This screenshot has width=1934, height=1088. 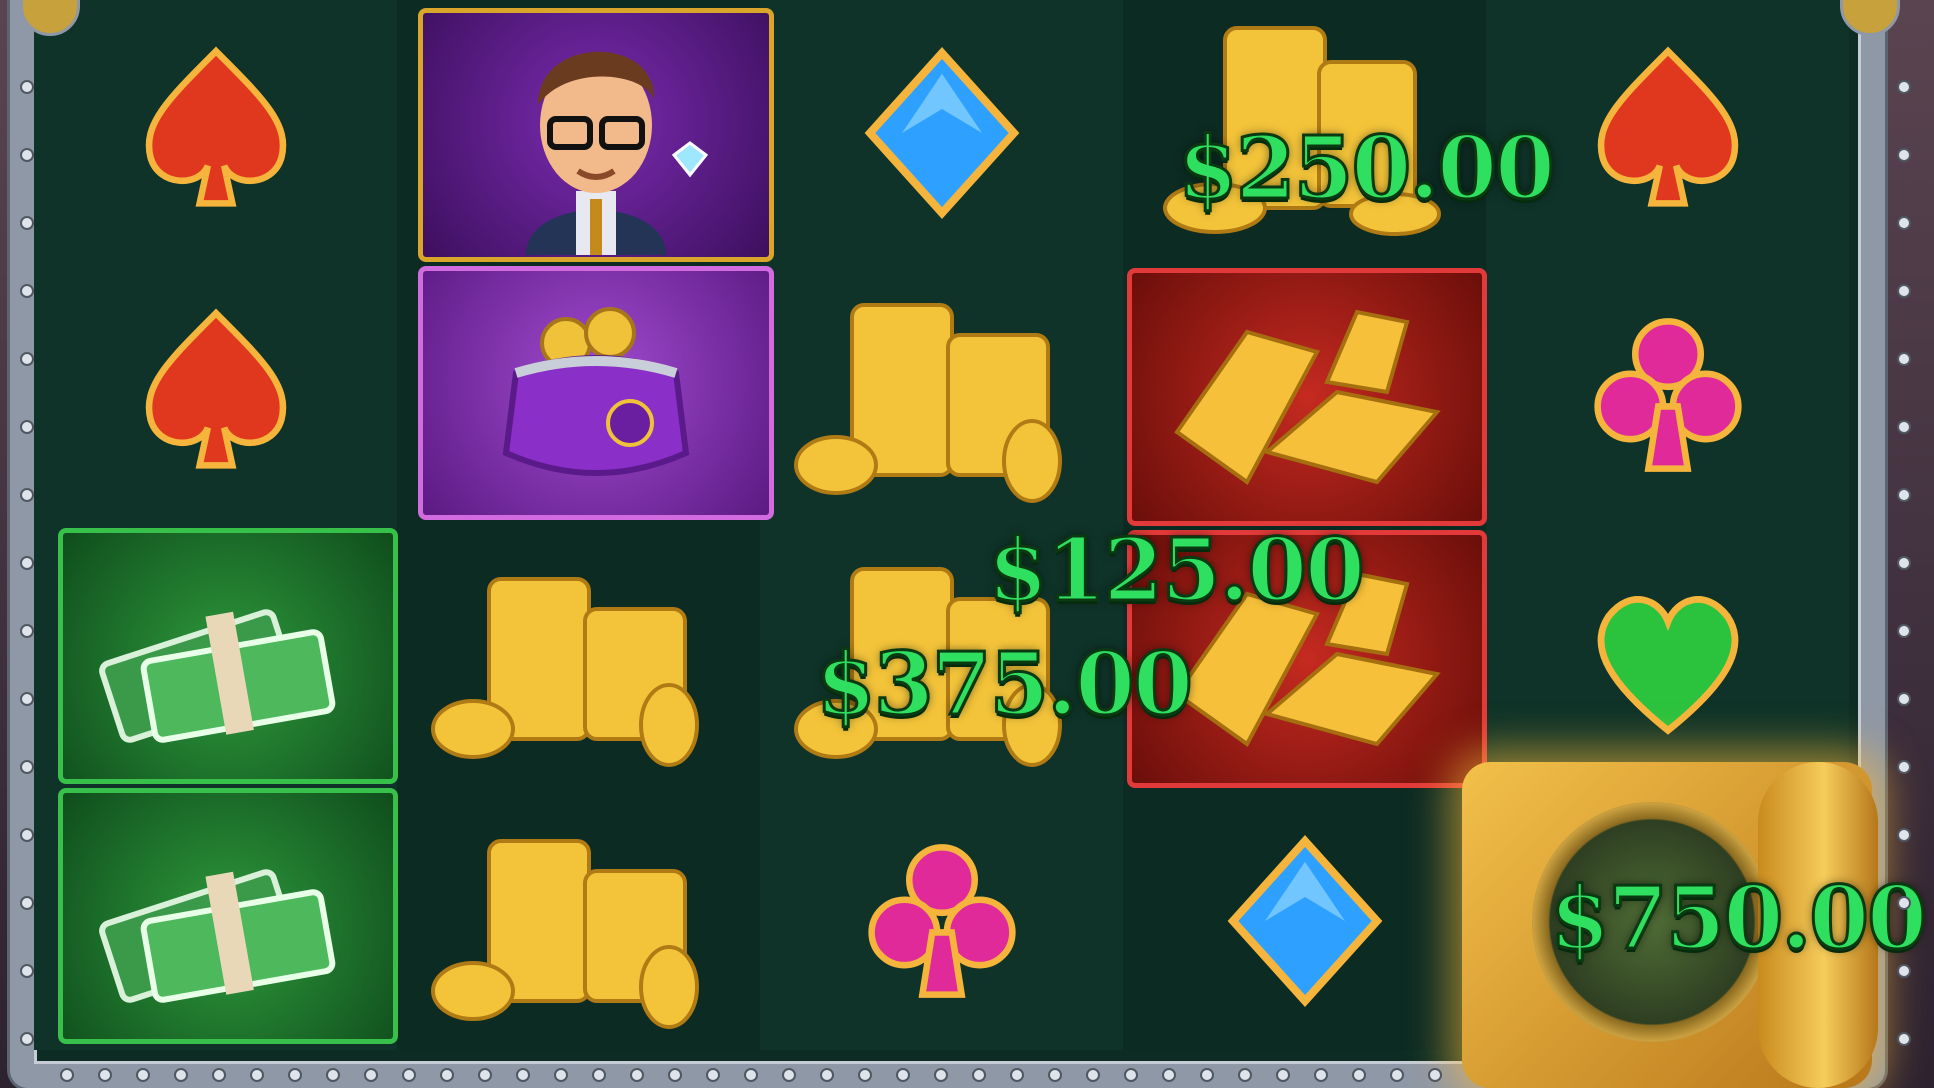 I want to click on symbol-purple-purse, so click(x=596, y=393).